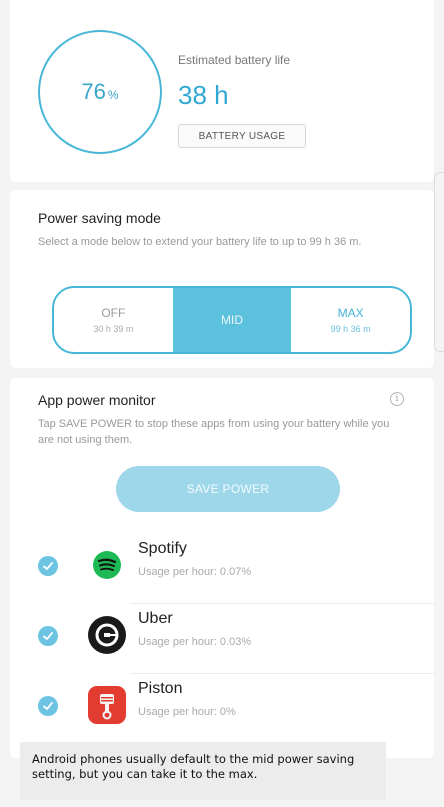  Describe the element at coordinates (350, 329) in the screenshot. I see `mode-max-time: 99 h 36 m` at that location.